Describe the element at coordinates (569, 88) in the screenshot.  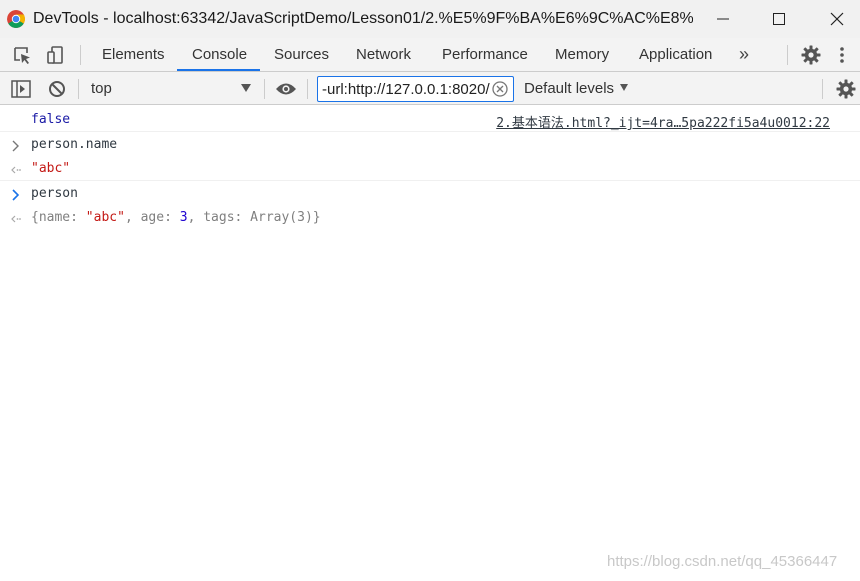
I see `log-levels-label: Default levels` at that location.